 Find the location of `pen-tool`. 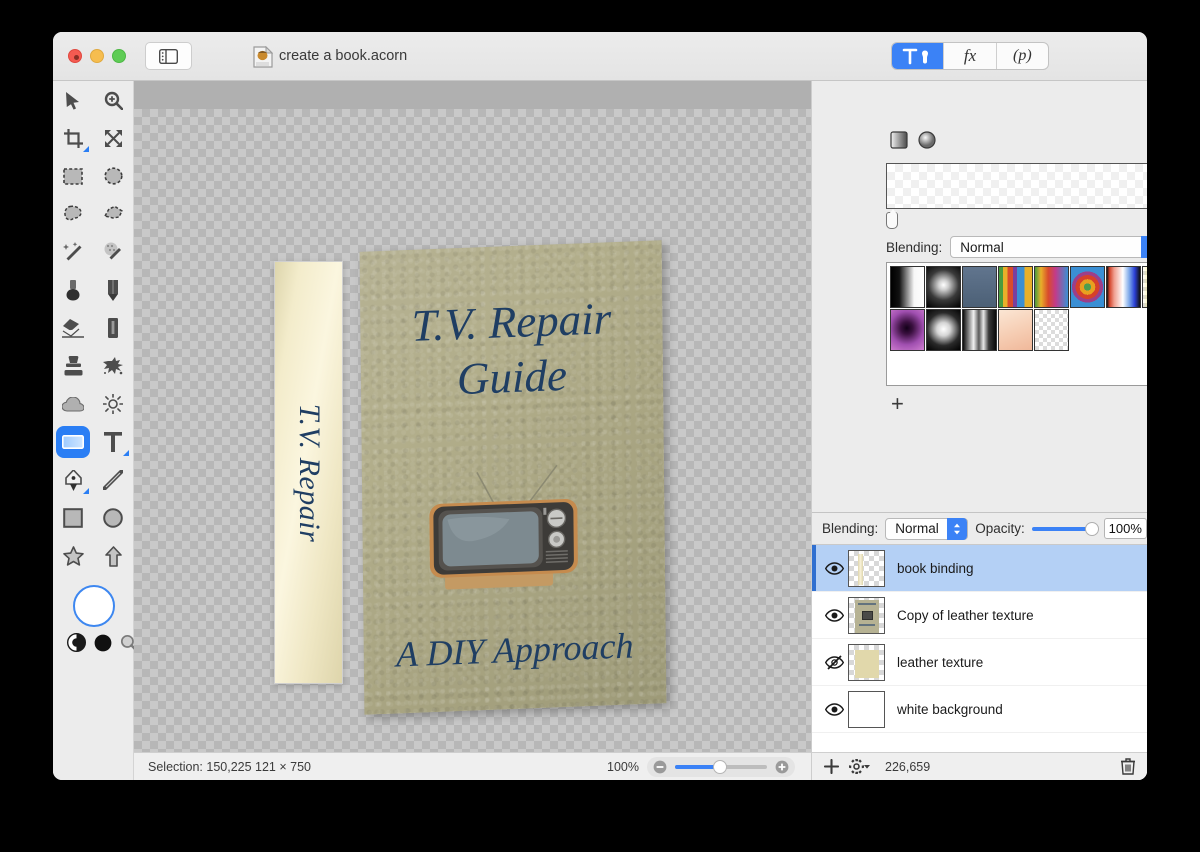

pen-tool is located at coordinates (73, 480).